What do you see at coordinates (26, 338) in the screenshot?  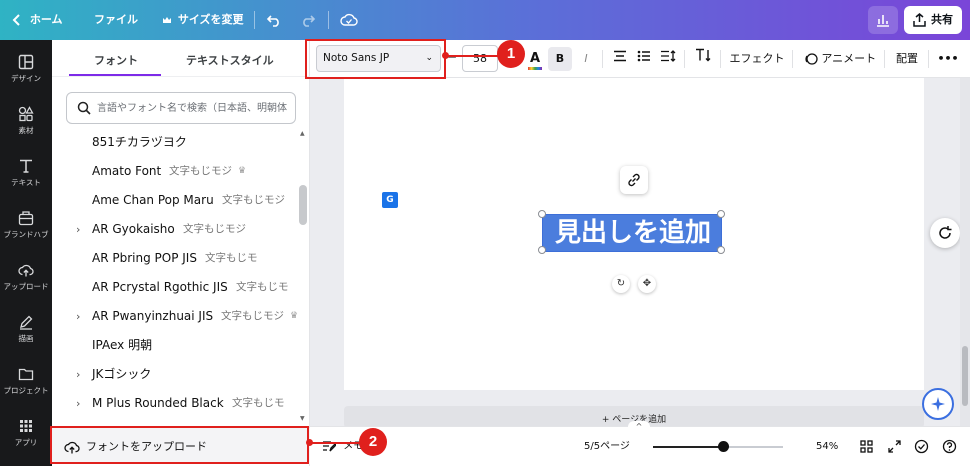 I see `rail-label: 描画` at bounding box center [26, 338].